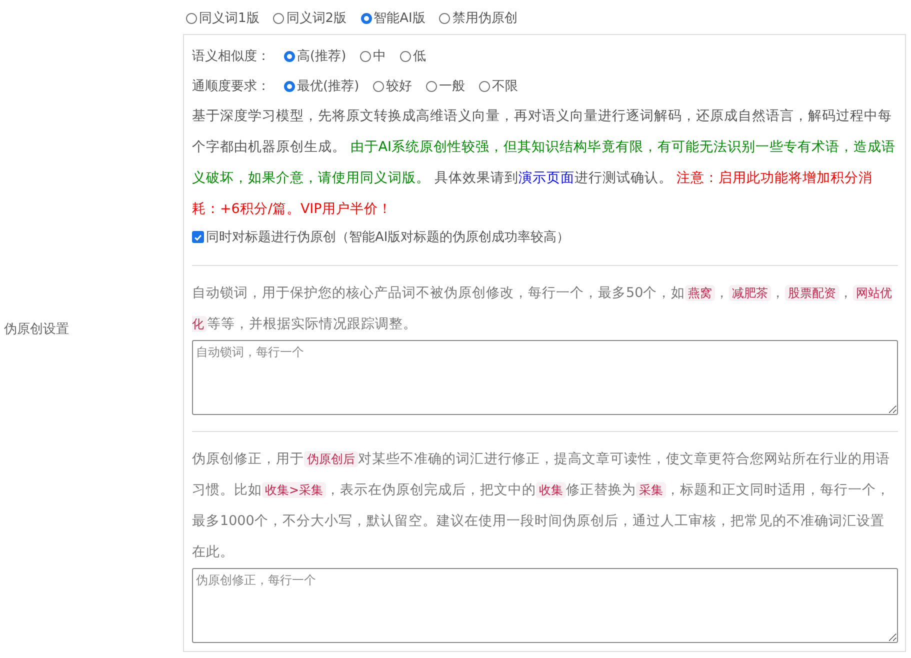  What do you see at coordinates (413, 56) in the screenshot?
I see `option-radio: 低` at bounding box center [413, 56].